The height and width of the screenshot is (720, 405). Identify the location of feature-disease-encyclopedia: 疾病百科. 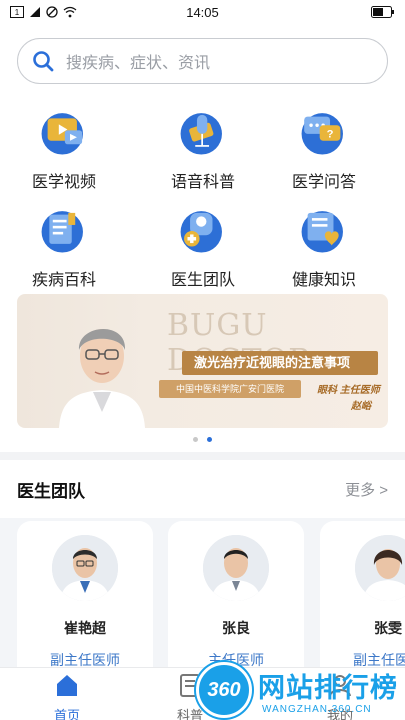
(64, 248).